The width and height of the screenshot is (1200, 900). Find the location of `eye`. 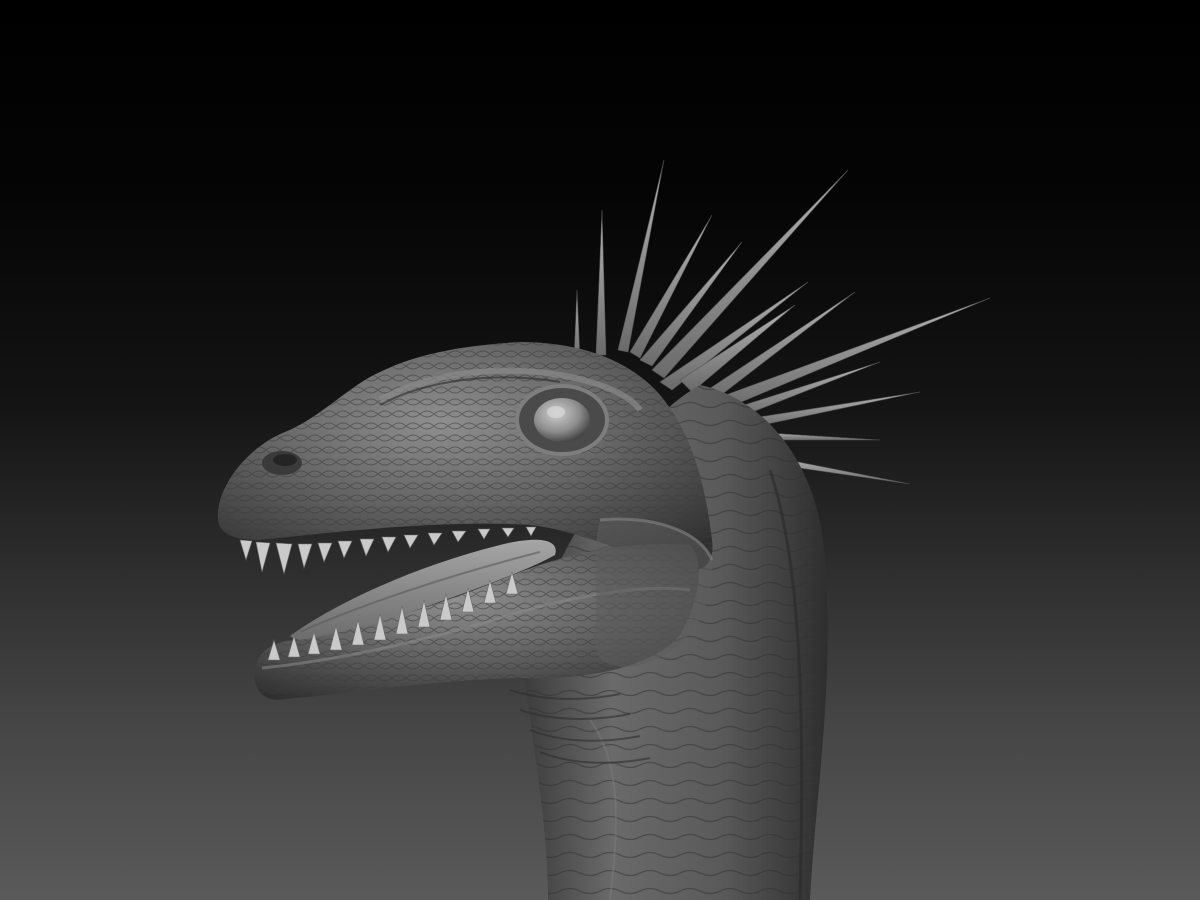

eye is located at coordinates (562, 420).